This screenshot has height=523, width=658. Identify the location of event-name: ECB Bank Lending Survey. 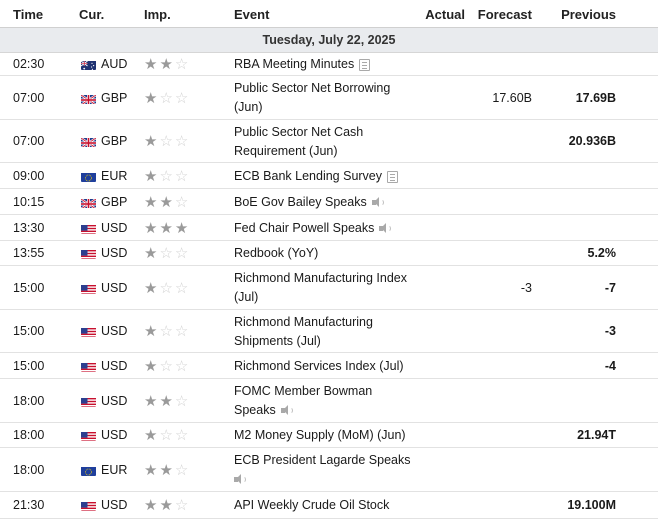
(329, 176).